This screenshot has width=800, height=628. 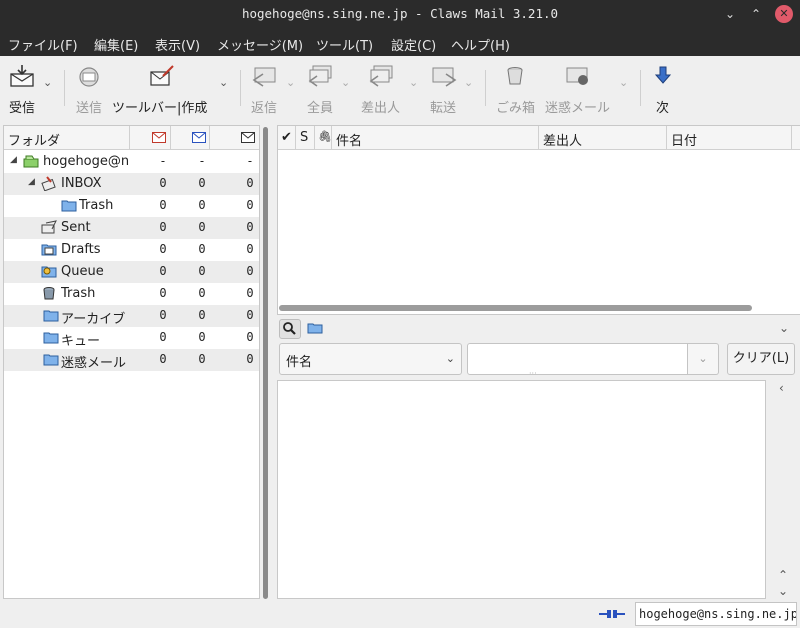 I want to click on pane-resize-handle: ···, so click(x=537, y=374).